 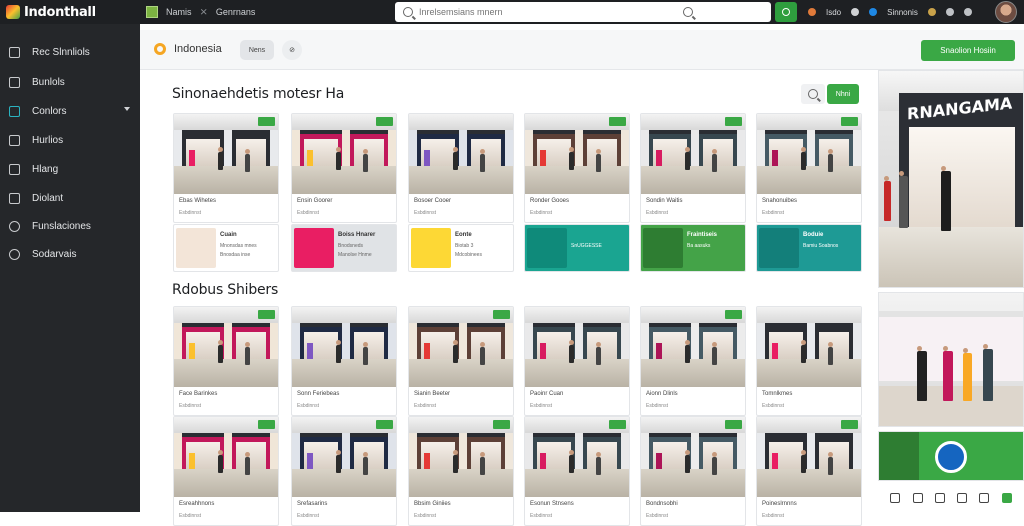 What do you see at coordinates (344, 248) in the screenshot?
I see `promo-card: Boiss Hnarer Bnodsneds Manolse Hnme` at bounding box center [344, 248].